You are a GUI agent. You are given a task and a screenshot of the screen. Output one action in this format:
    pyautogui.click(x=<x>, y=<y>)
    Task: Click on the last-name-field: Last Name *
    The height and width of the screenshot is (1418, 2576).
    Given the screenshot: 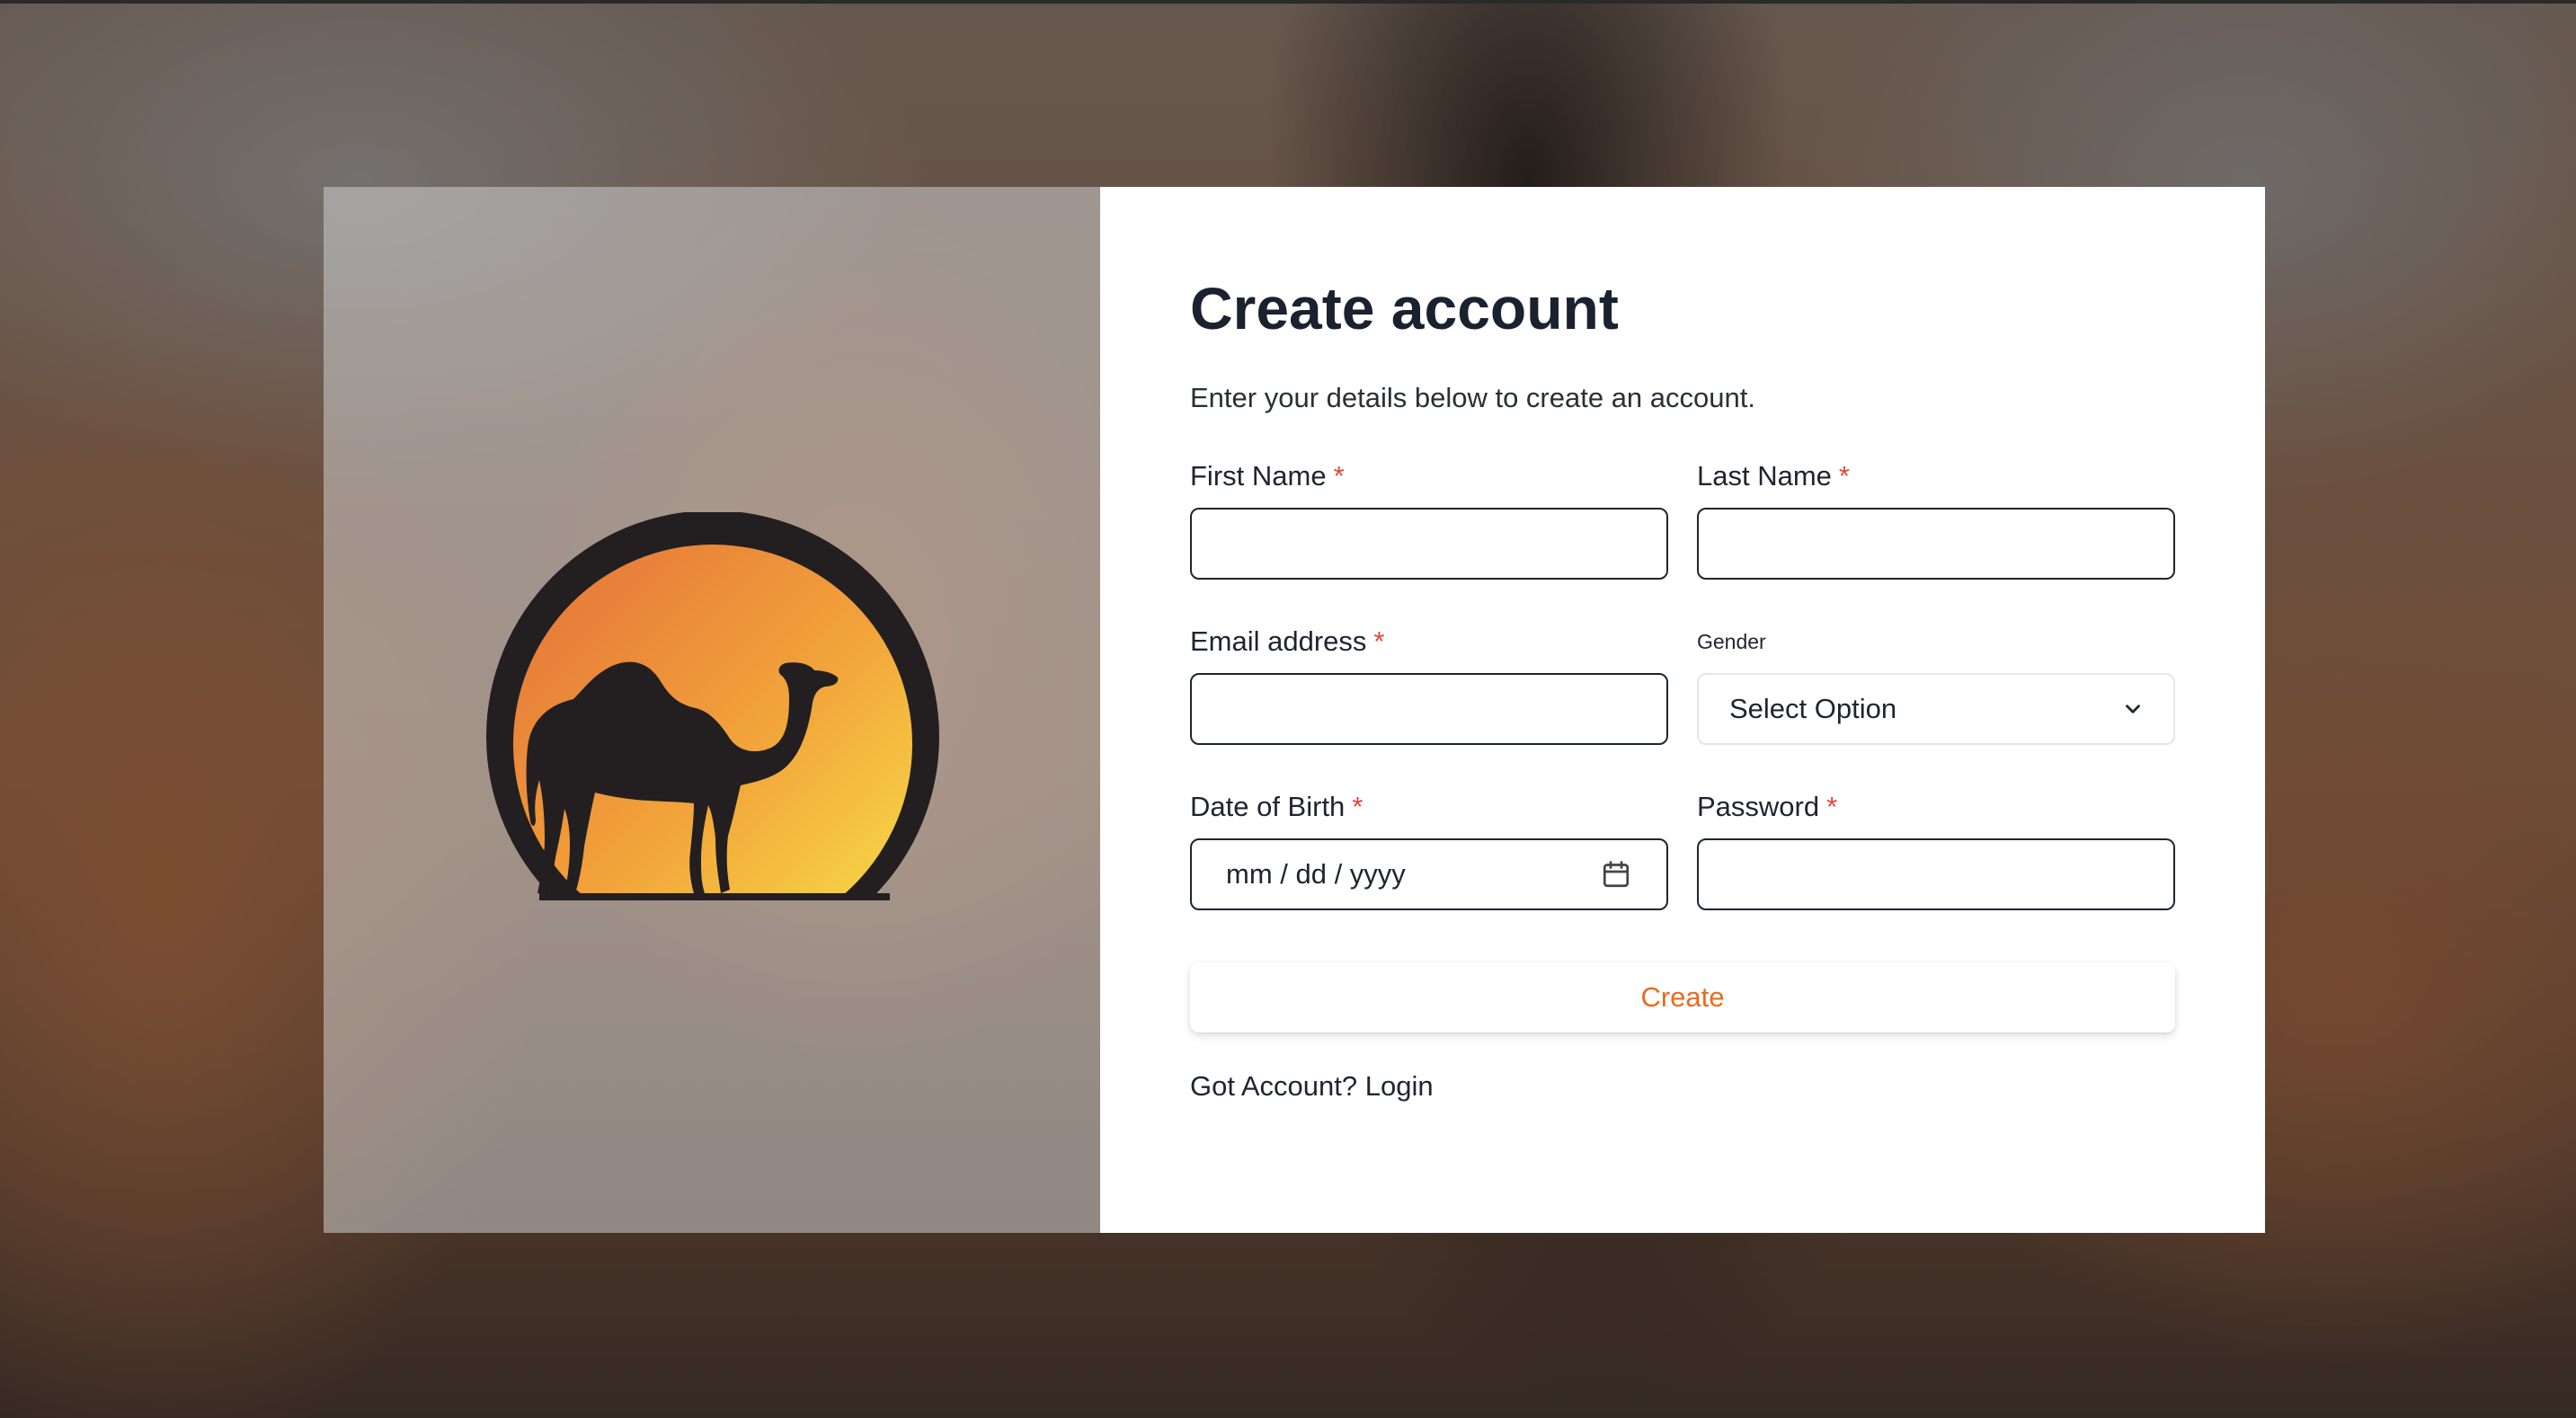 What is the action you would take?
    pyautogui.click(x=1936, y=518)
    